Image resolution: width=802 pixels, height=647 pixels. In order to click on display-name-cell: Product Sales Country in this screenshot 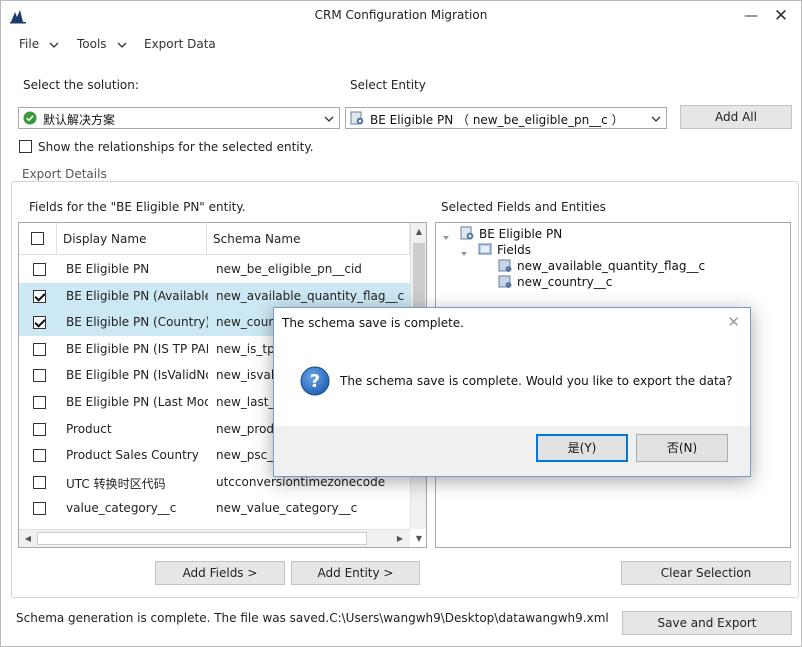, I will do `click(132, 455)`.